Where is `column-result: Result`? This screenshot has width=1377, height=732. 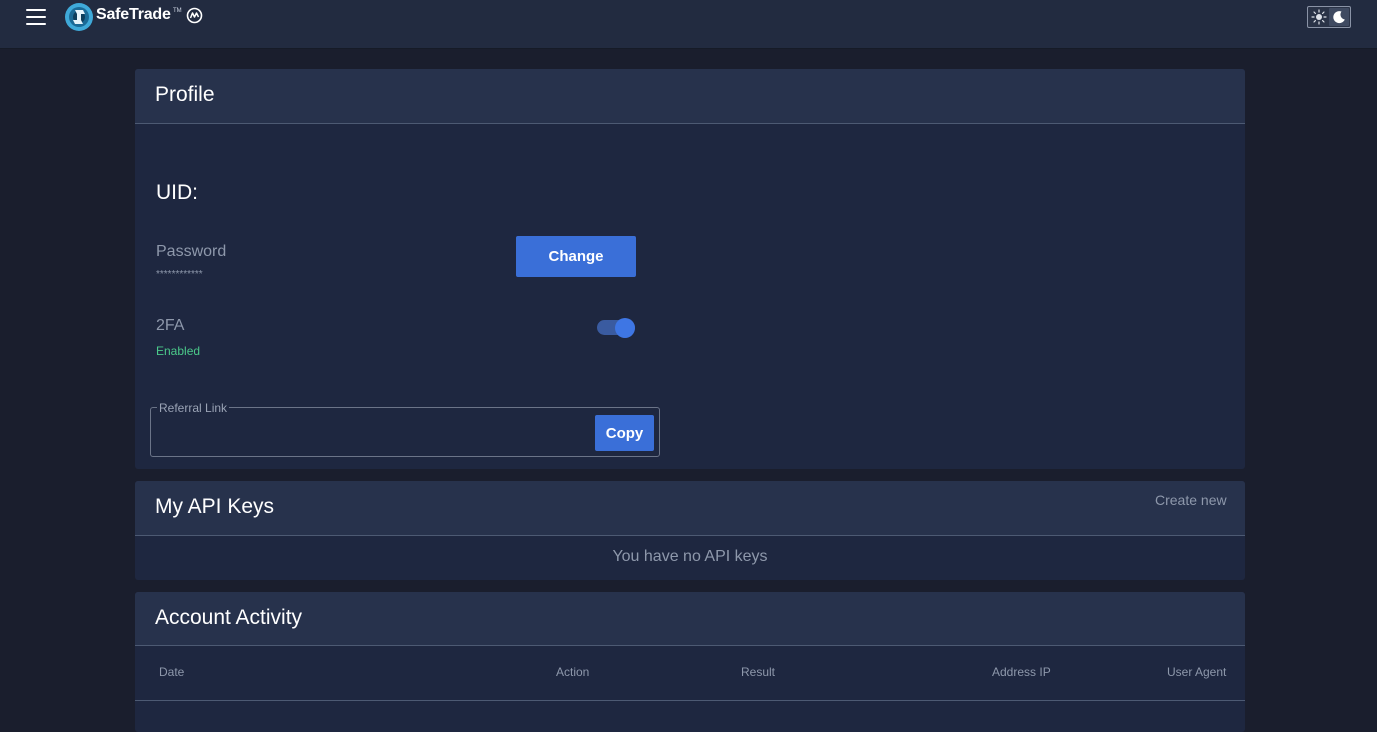 column-result: Result is located at coordinates (758, 672).